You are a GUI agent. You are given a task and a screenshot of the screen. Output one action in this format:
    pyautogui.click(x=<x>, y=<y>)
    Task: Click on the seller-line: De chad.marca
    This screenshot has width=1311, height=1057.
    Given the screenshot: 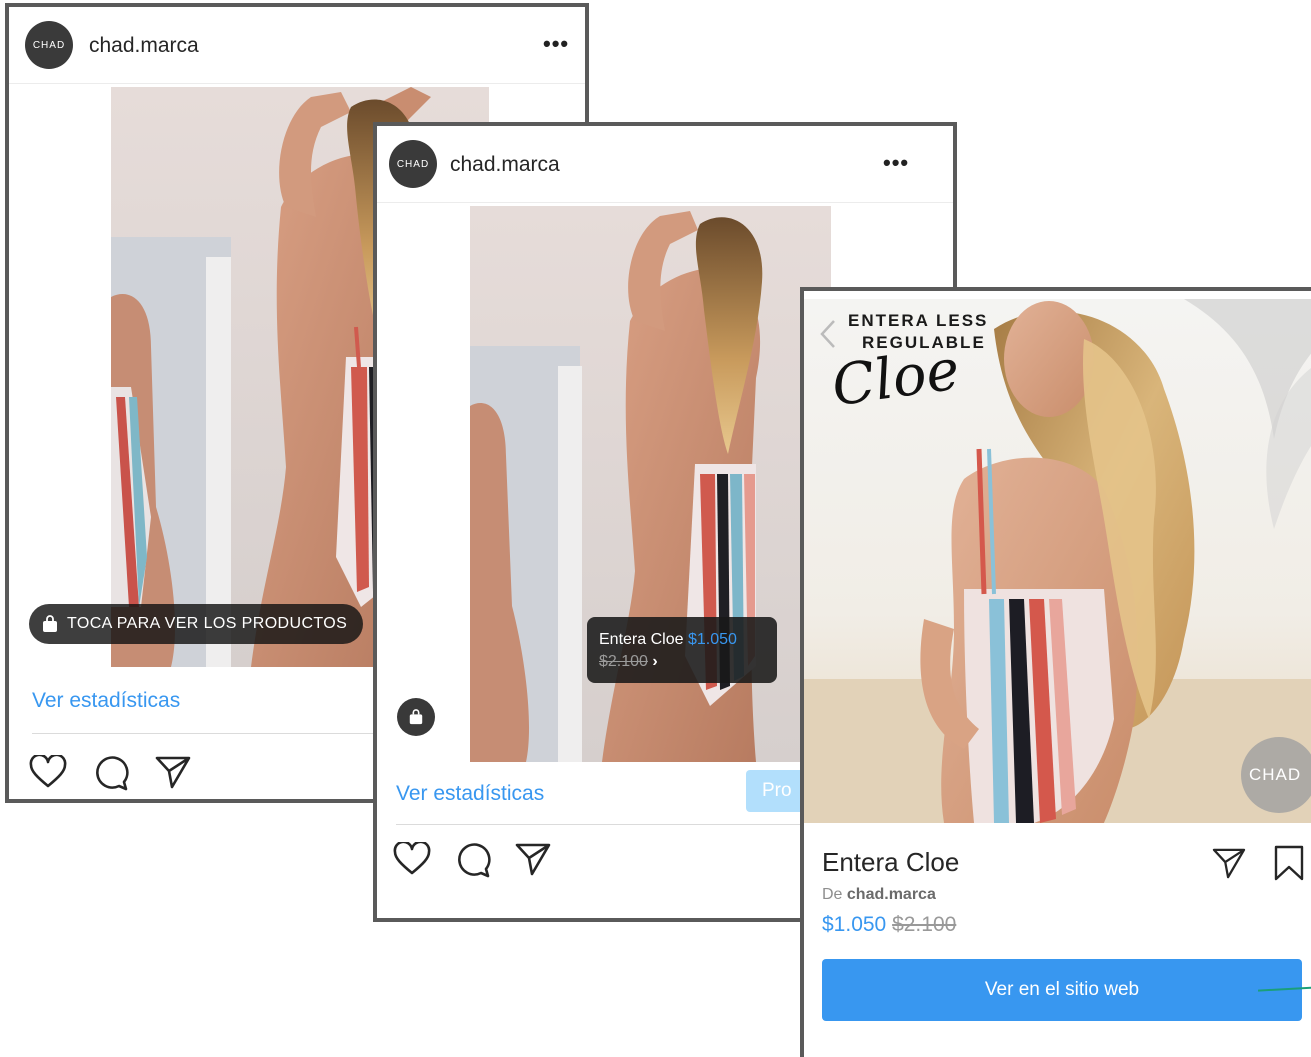 What is the action you would take?
    pyautogui.click(x=879, y=895)
    